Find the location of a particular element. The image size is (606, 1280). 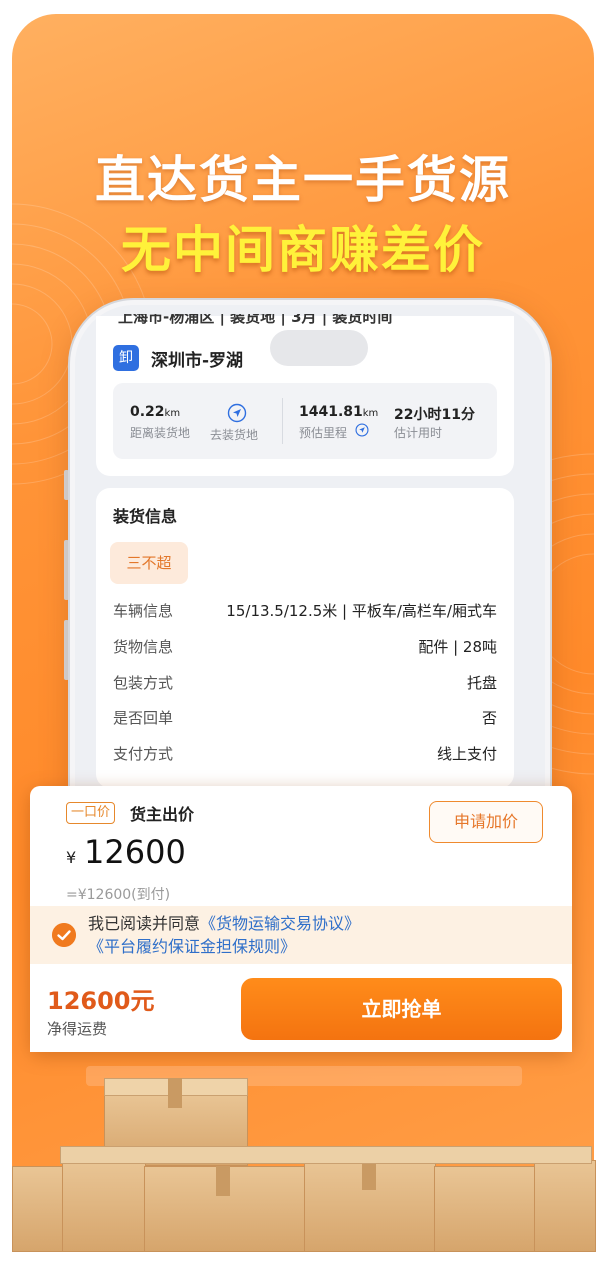

destination-text: 深圳市-罗湖 is located at coordinates (197, 361).